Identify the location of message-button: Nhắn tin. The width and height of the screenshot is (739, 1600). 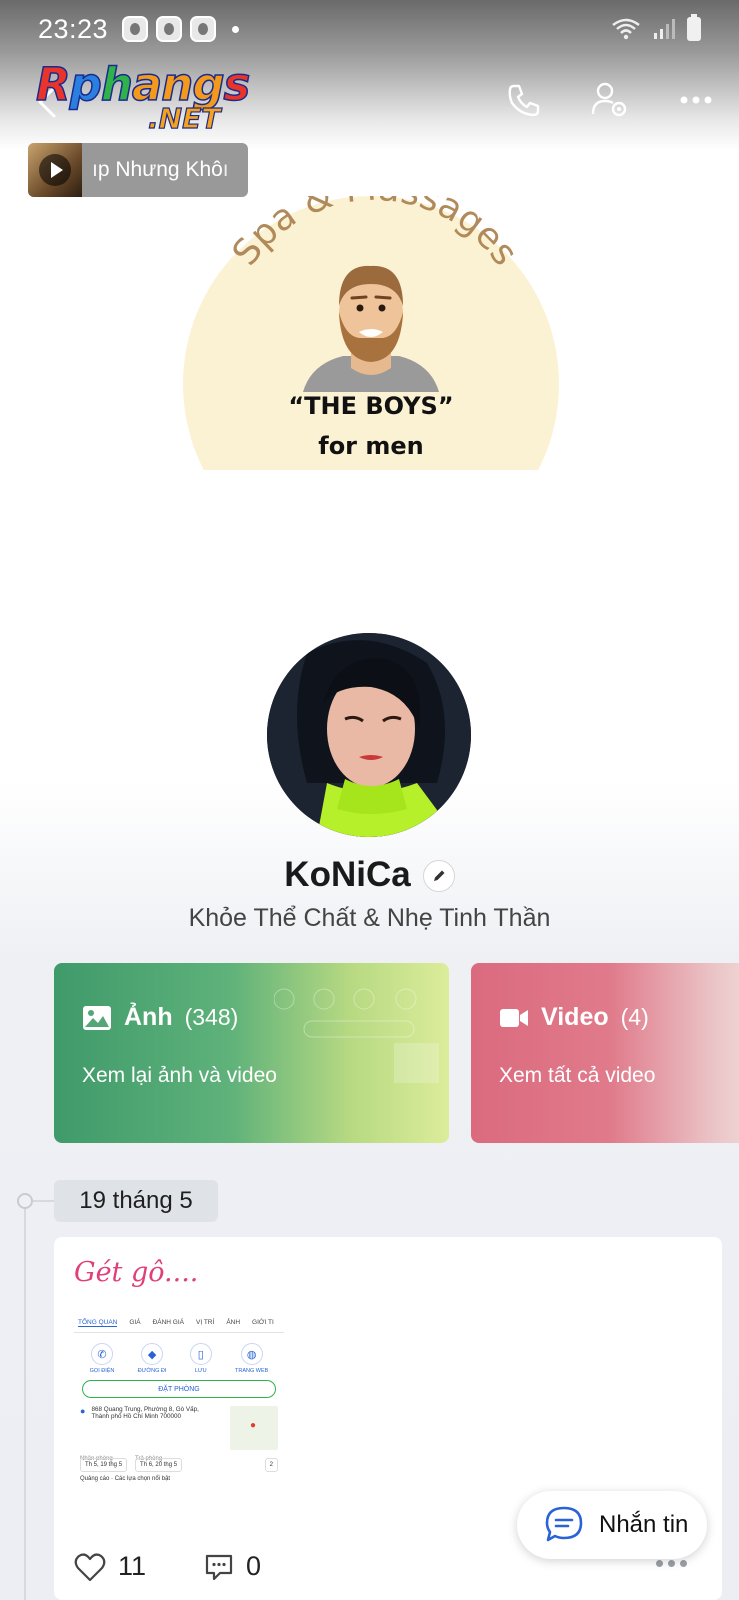
(612, 1525).